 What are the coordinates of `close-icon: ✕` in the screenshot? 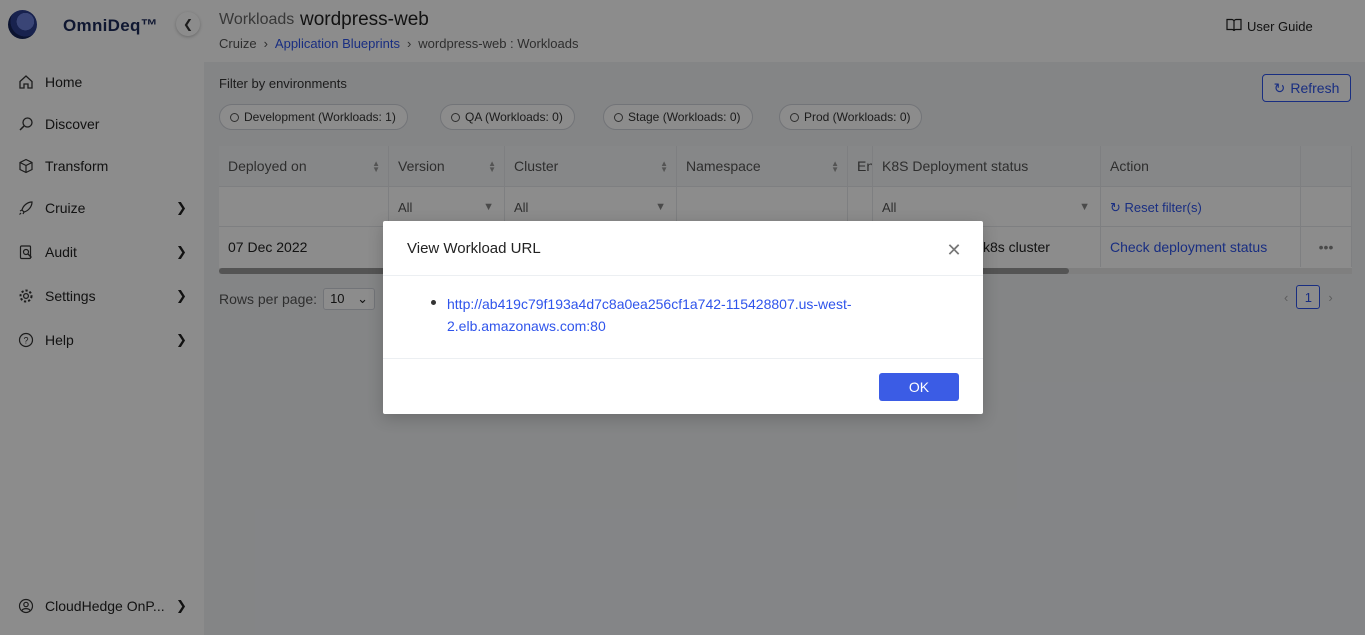 It's located at (954, 250).